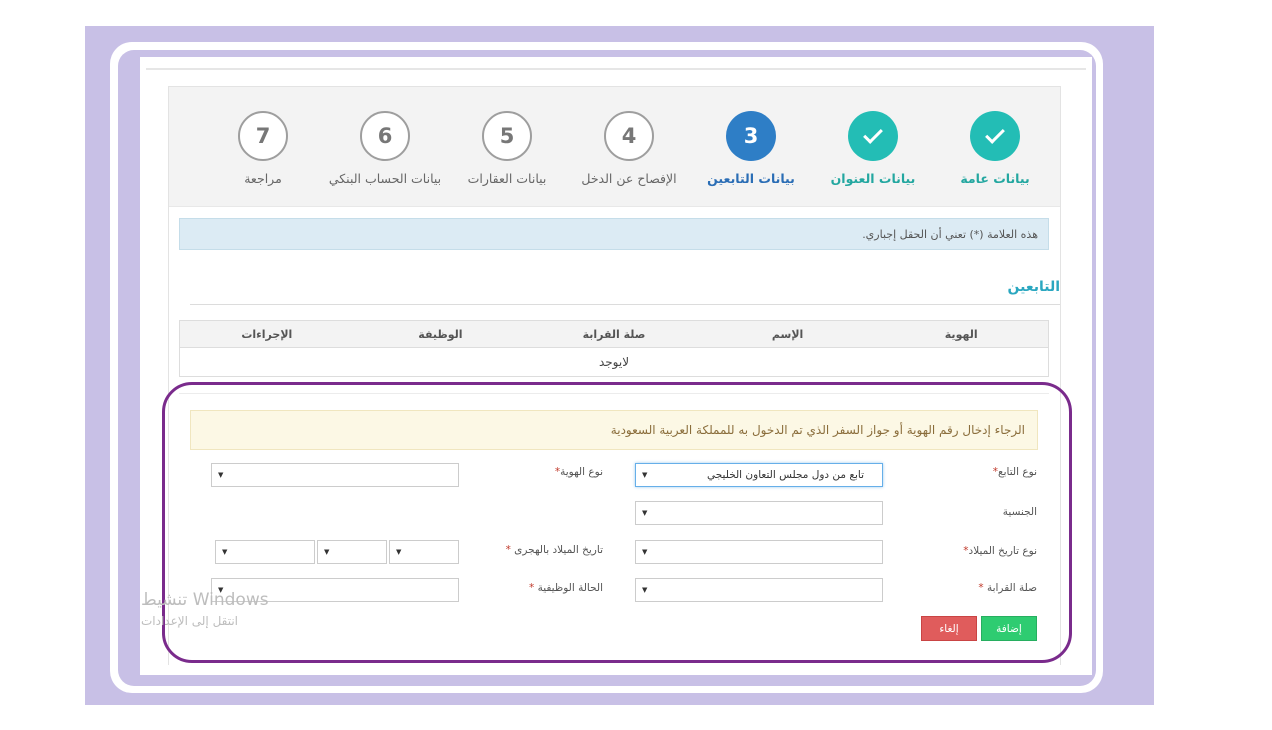 The image size is (1272, 730). Describe the element at coordinates (385, 136) in the screenshot. I see `step-number: 6` at that location.